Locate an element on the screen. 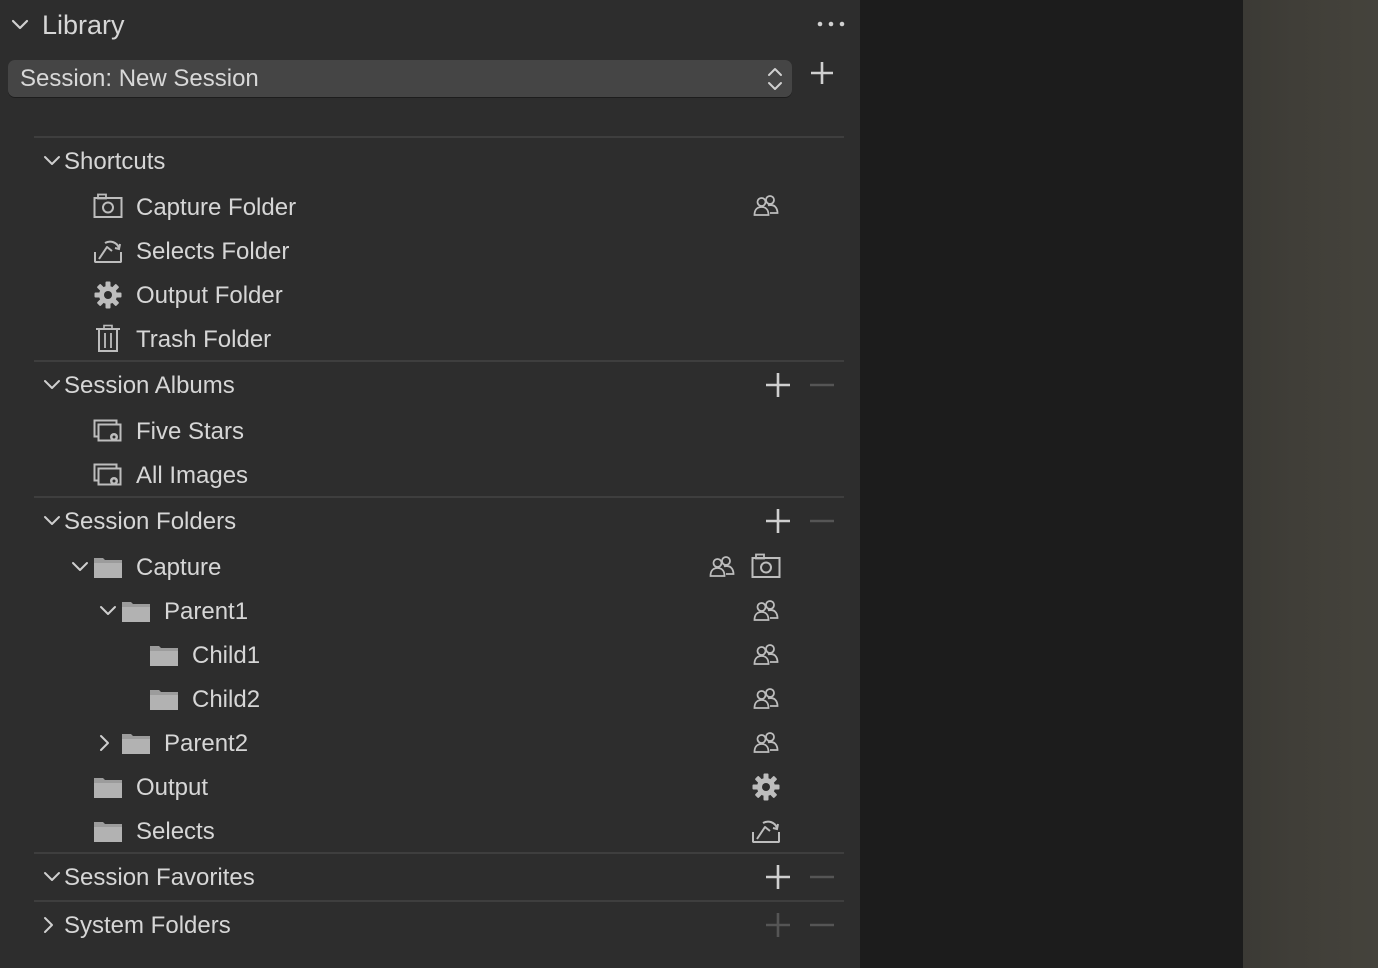 The width and height of the screenshot is (1378, 968). add-album-button is located at coordinates (778, 385).